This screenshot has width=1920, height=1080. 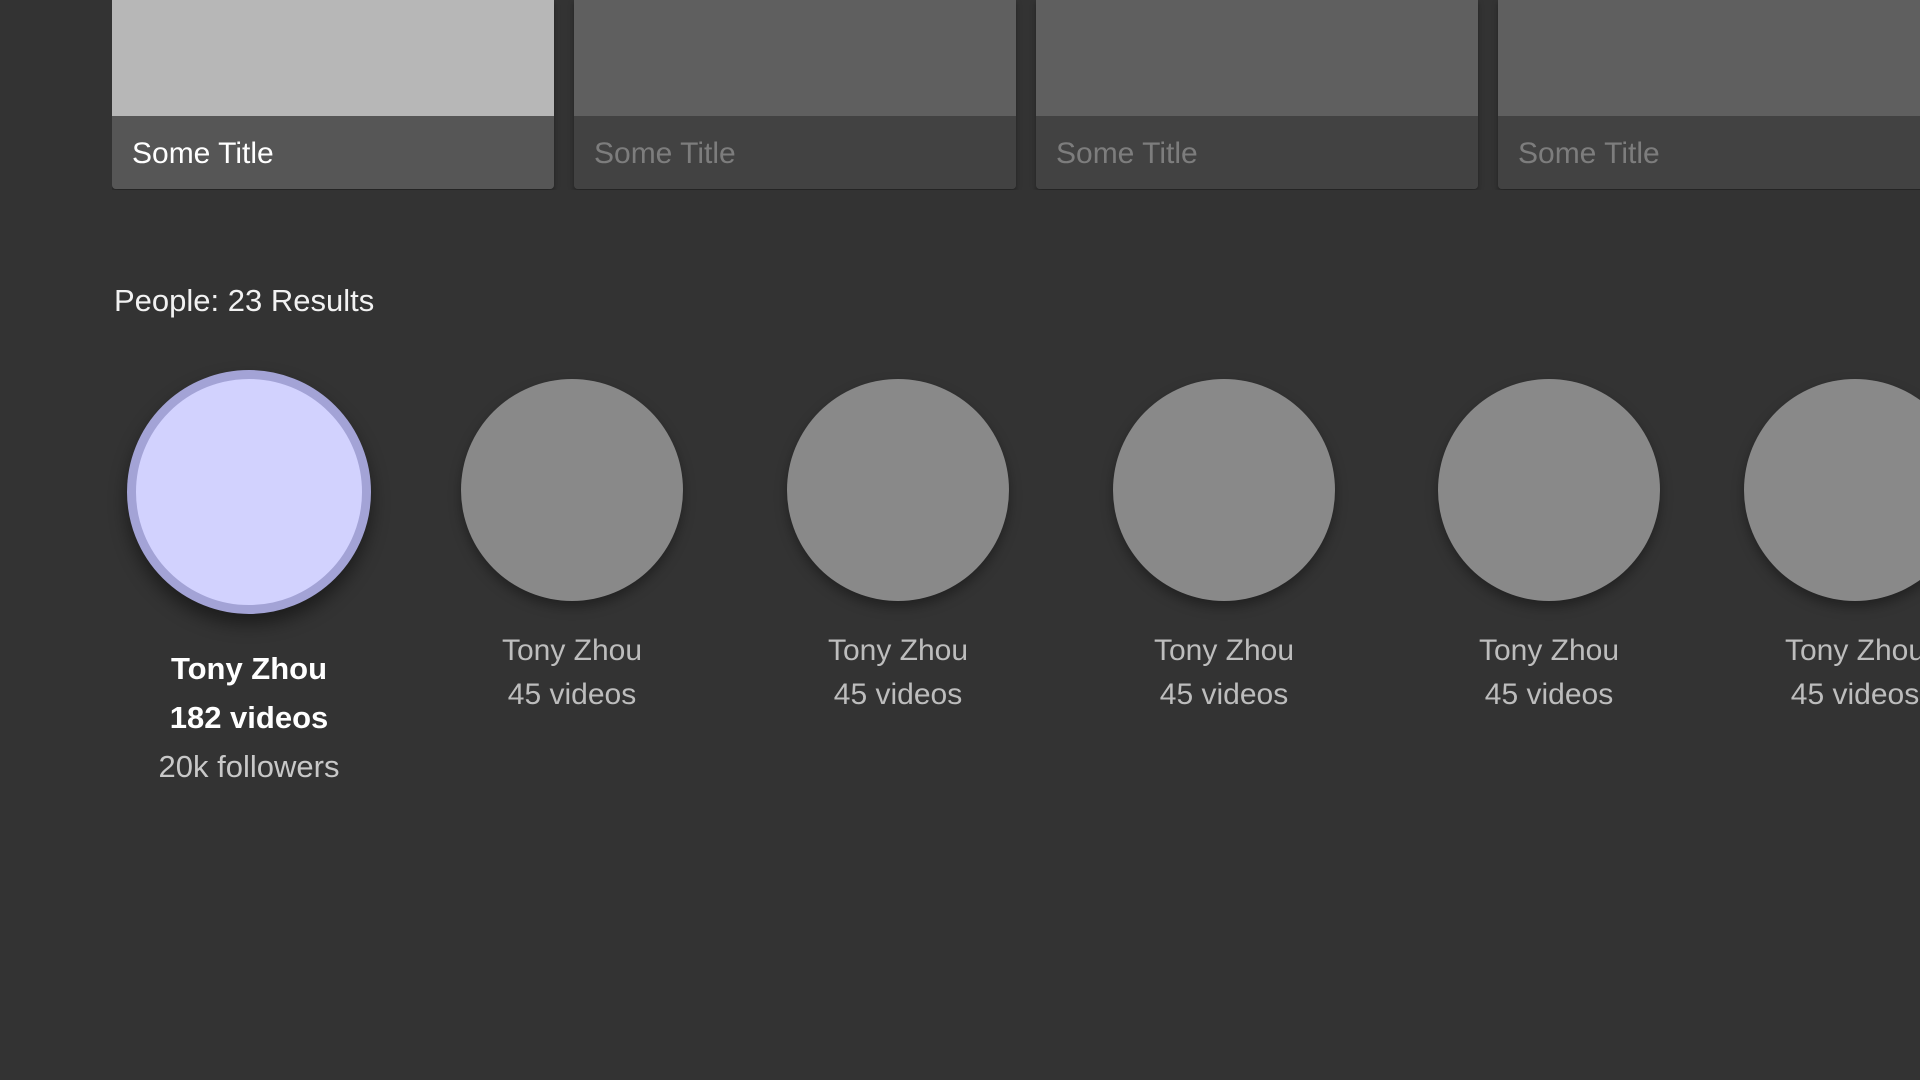 What do you see at coordinates (244, 300) in the screenshot?
I see `people-section-title: People: 23 Results` at bounding box center [244, 300].